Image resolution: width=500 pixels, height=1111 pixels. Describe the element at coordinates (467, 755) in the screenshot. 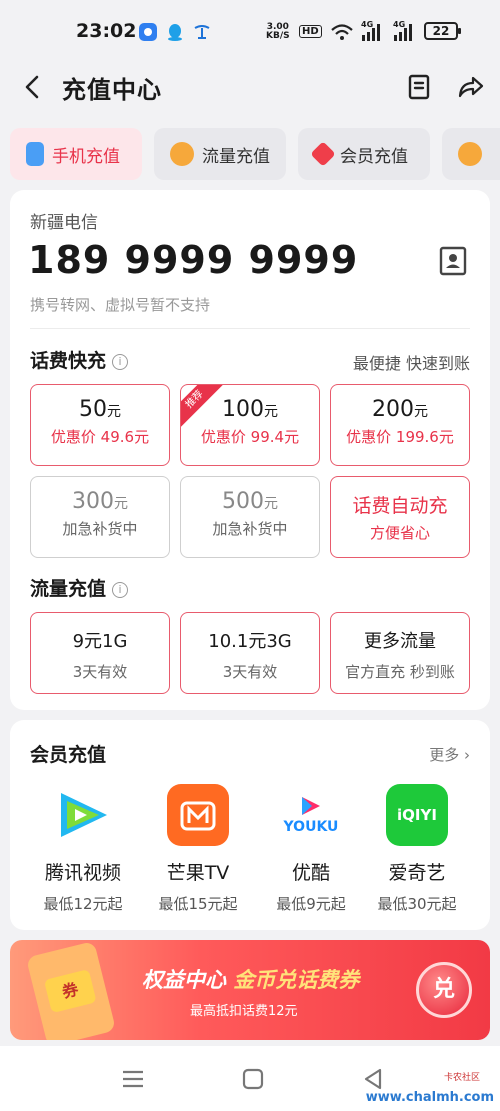

I see `chevron-right-icon: ›` at that location.